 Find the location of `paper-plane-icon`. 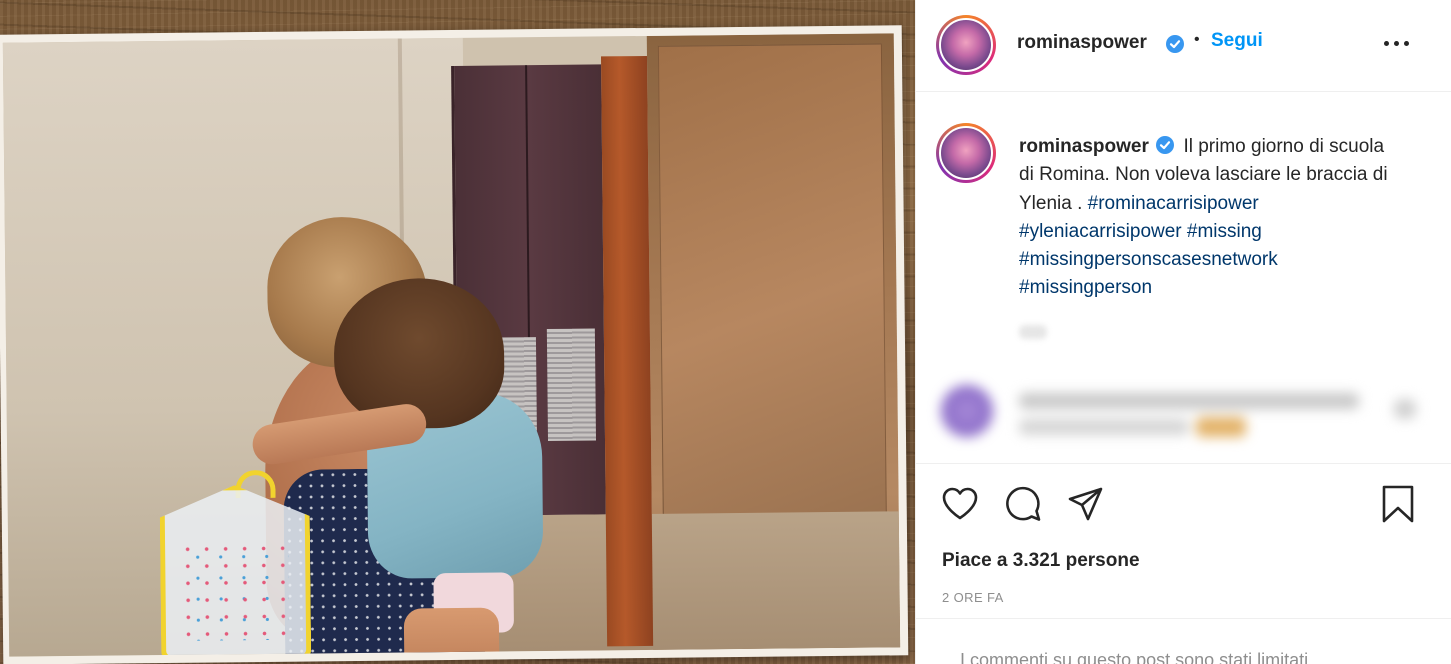

paper-plane-icon is located at coordinates (1086, 504).